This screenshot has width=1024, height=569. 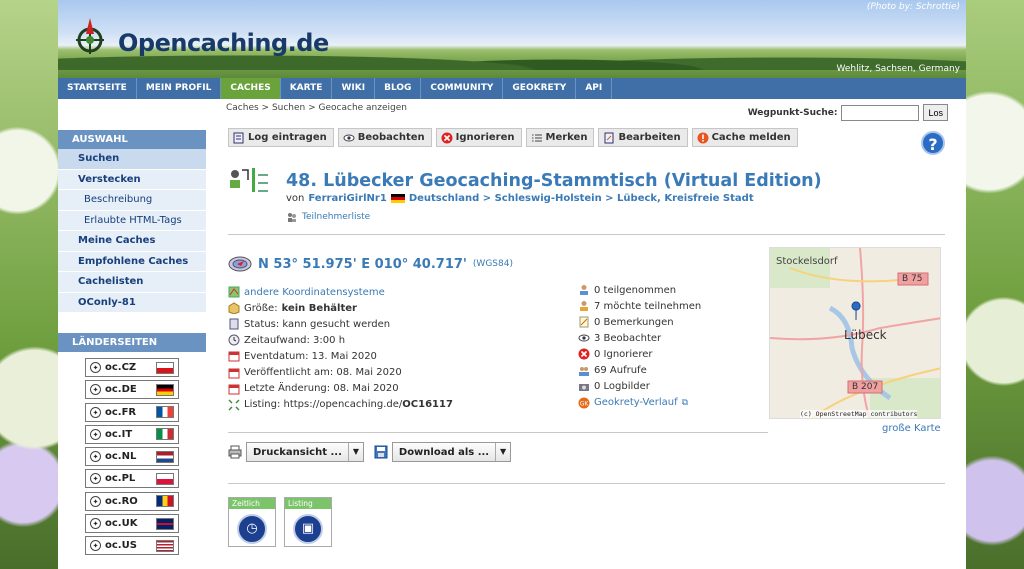 I want to click on country-link-cz: ✦ oc.CZ, so click(x=132, y=367).